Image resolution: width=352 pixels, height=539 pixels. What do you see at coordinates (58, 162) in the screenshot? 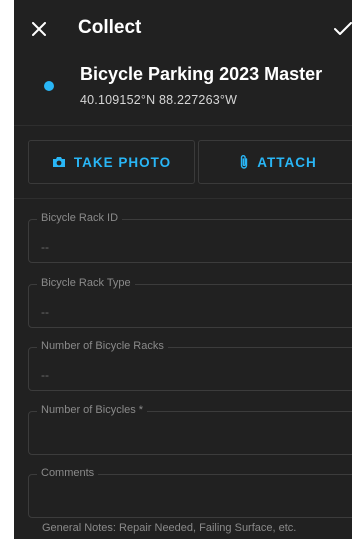
I see `camera-icon` at bounding box center [58, 162].